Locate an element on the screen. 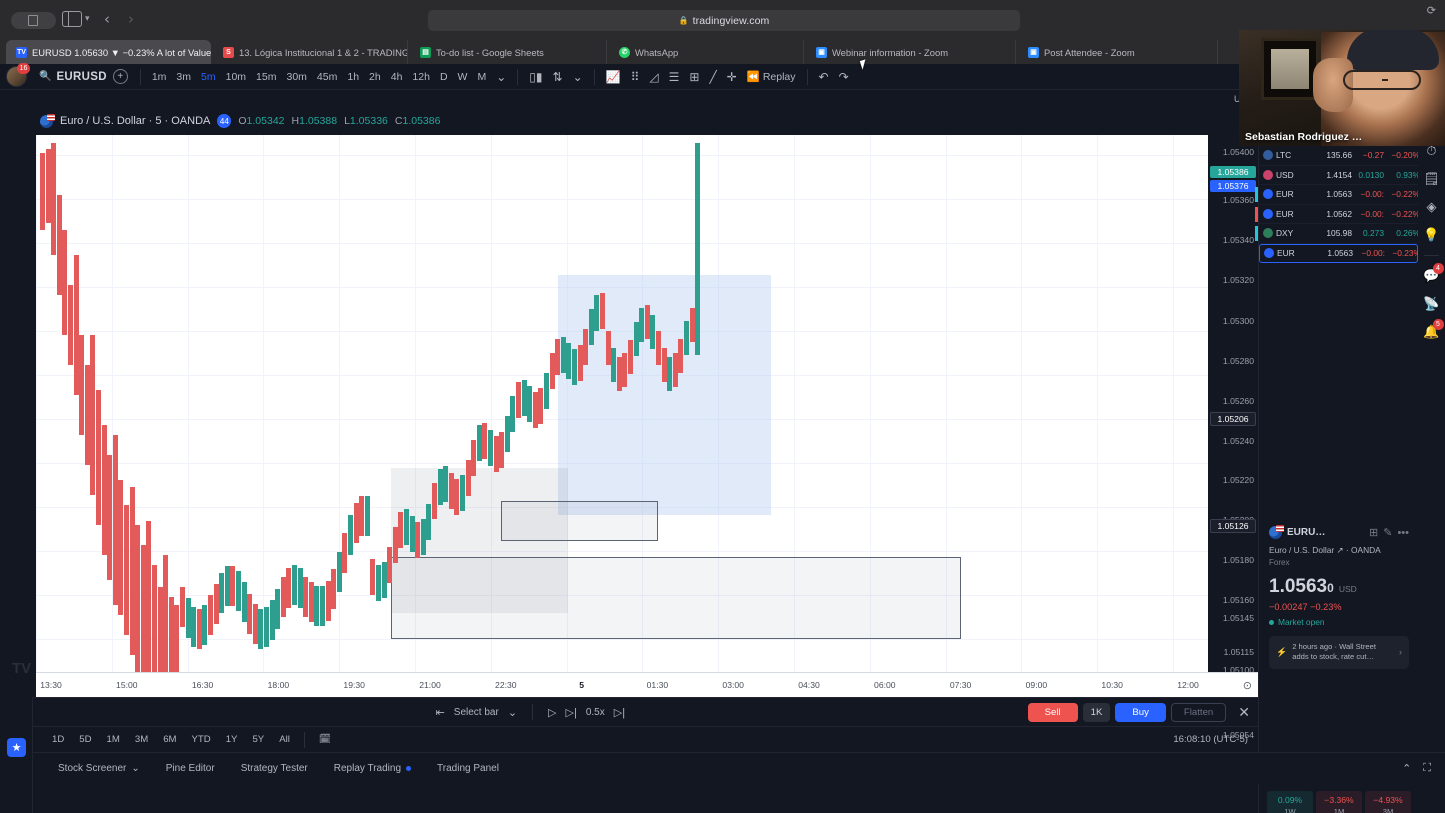 The height and width of the screenshot is (813, 1445). tab-trading-panel: Trading Panel is located at coordinates (468, 768).